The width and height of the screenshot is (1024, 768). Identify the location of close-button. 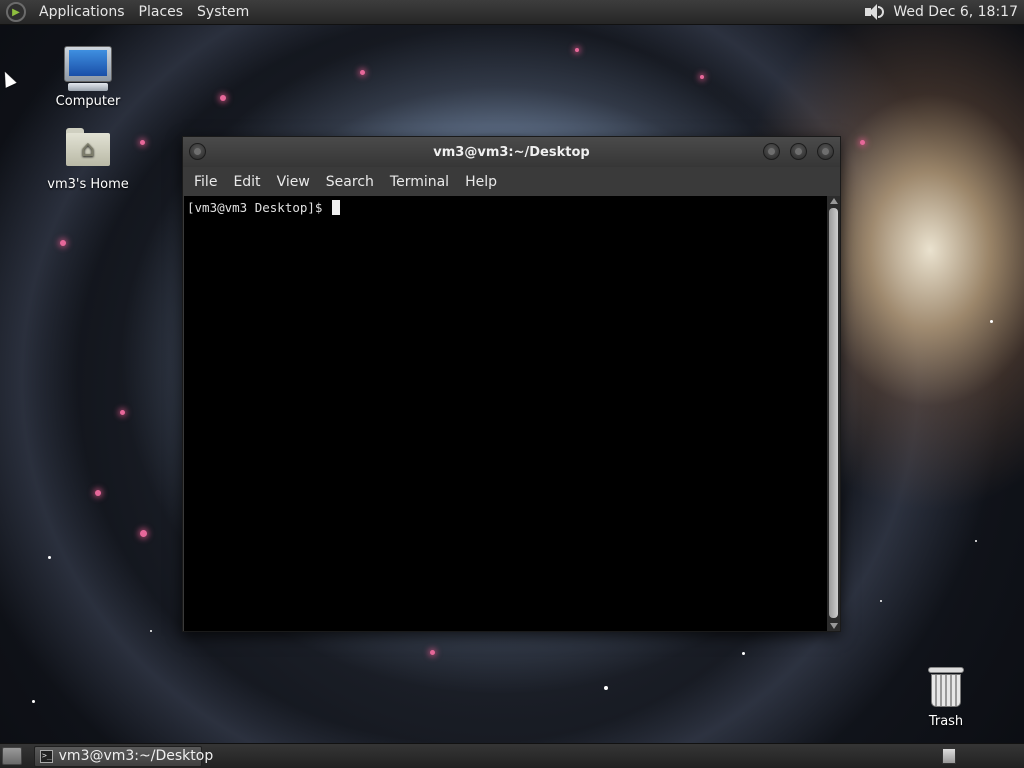
(825, 151).